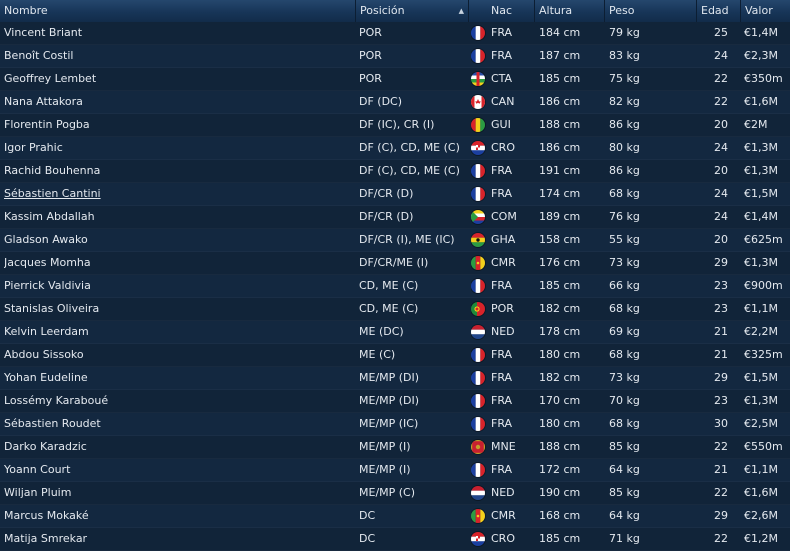 Image resolution: width=790 pixels, height=551 pixels. Describe the element at coordinates (478, 240) in the screenshot. I see `ghana-flag-icon` at that location.